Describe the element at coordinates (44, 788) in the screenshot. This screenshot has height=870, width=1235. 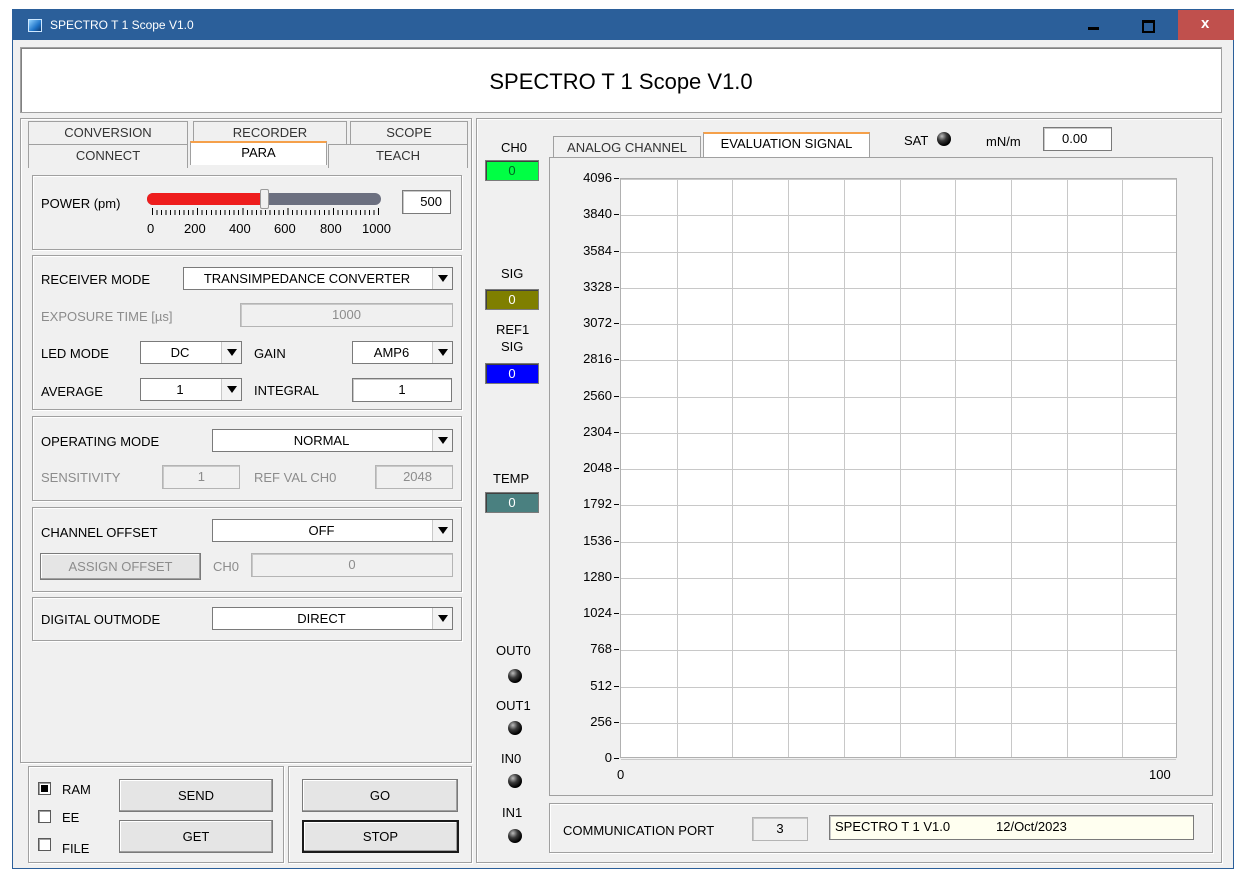
I see `ram-checkbox` at that location.